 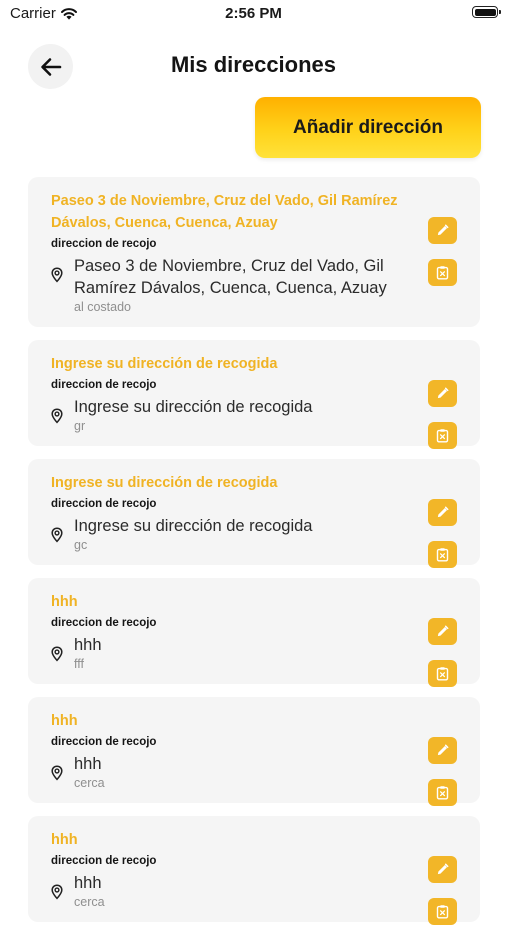 What do you see at coordinates (230, 653) in the screenshot?
I see `address-detail: hhh fff` at bounding box center [230, 653].